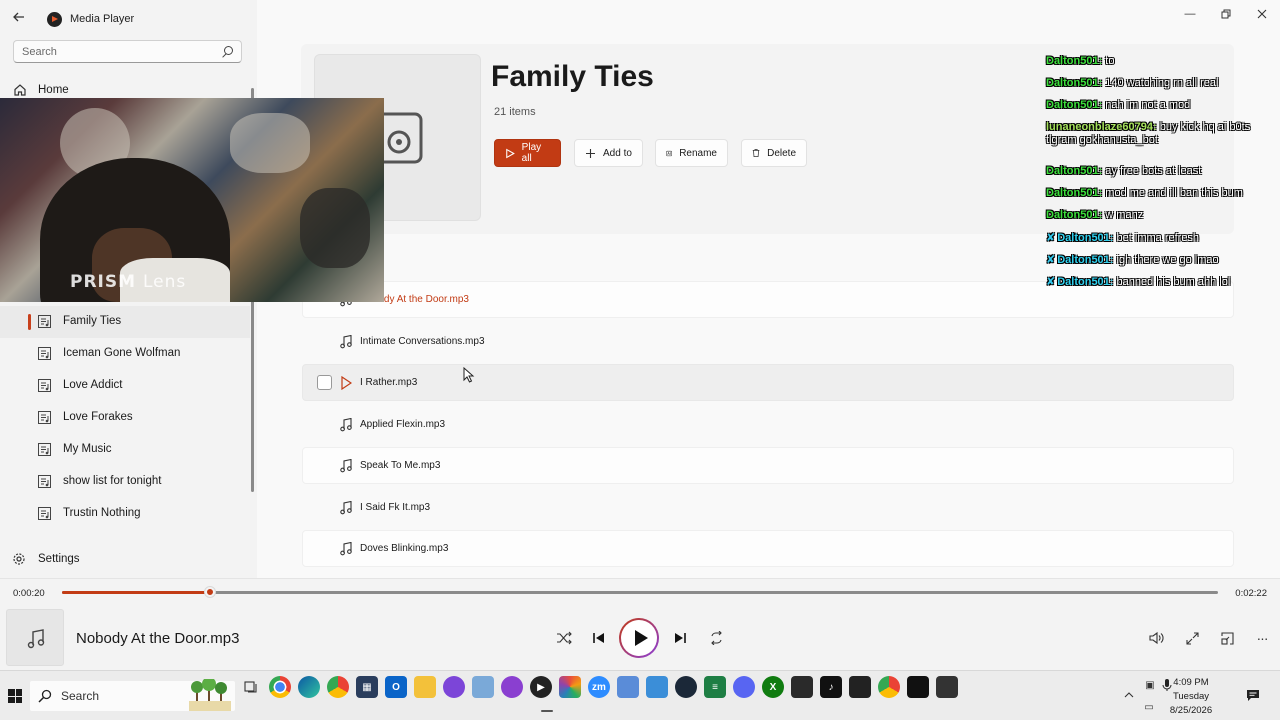  What do you see at coordinates (547, 711) in the screenshot?
I see `active-app-indicator` at bounding box center [547, 711].